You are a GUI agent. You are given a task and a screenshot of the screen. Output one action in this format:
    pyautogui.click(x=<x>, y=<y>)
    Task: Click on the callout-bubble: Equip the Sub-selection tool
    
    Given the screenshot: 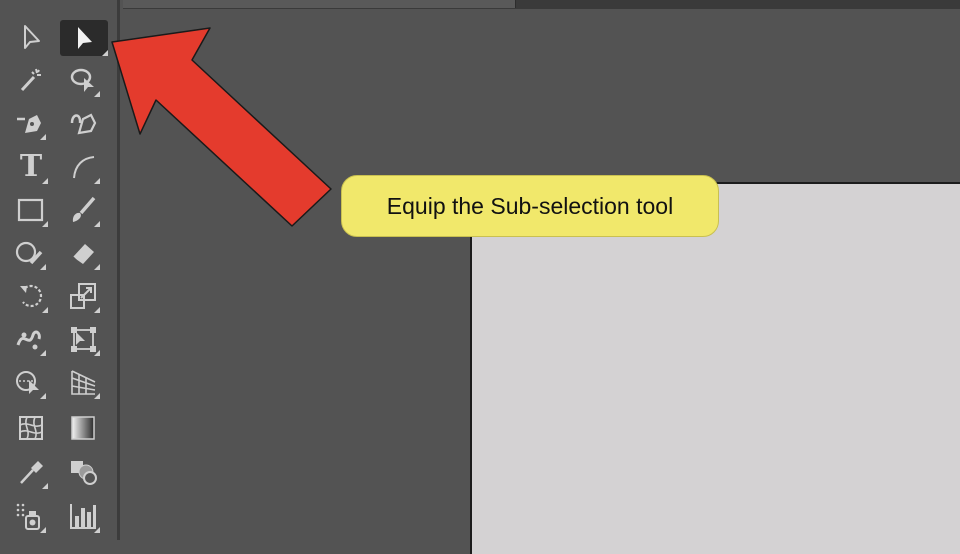 What is the action you would take?
    pyautogui.click(x=530, y=206)
    